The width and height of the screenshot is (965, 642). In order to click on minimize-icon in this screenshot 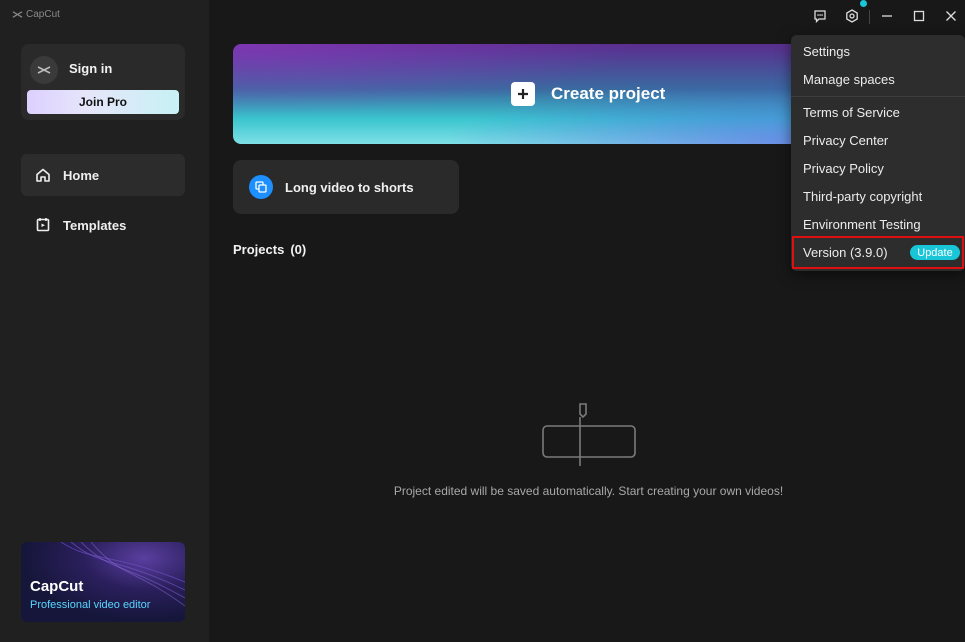, I will do `click(887, 16)`.